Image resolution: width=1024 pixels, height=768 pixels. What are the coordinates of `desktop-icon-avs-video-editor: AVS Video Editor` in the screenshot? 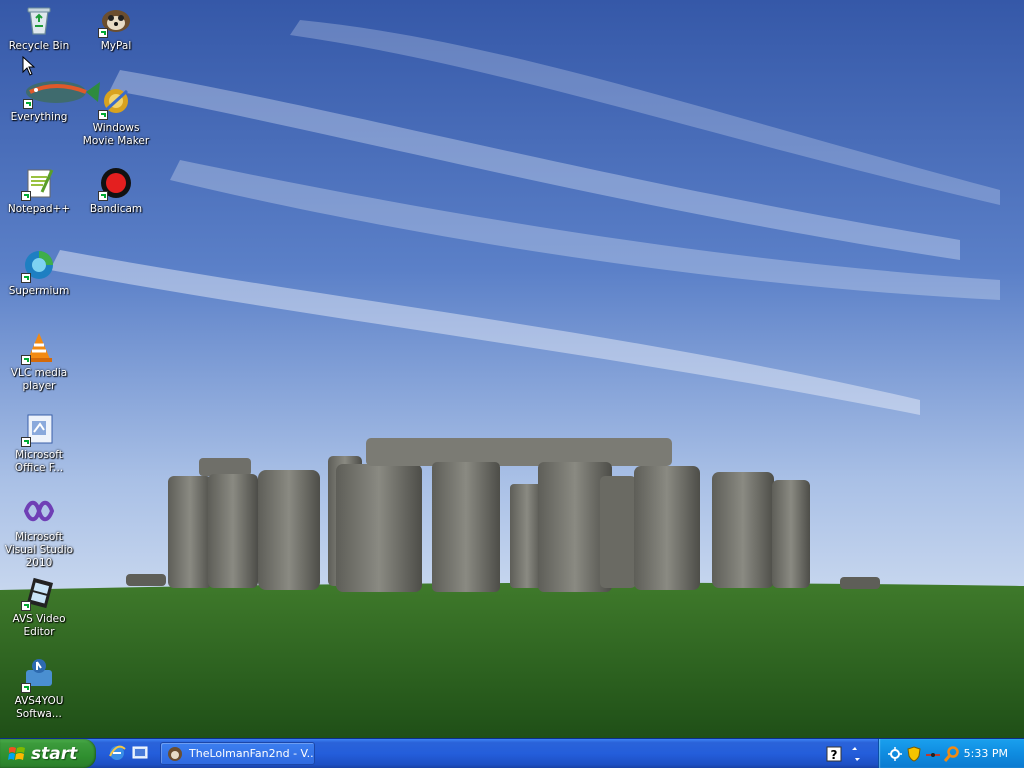 It's located at (39, 607).